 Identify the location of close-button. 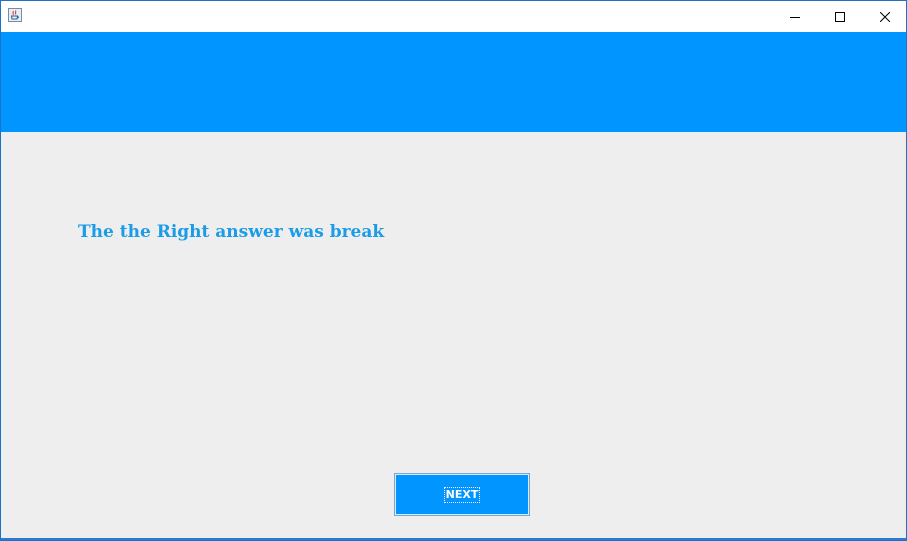
(884, 16).